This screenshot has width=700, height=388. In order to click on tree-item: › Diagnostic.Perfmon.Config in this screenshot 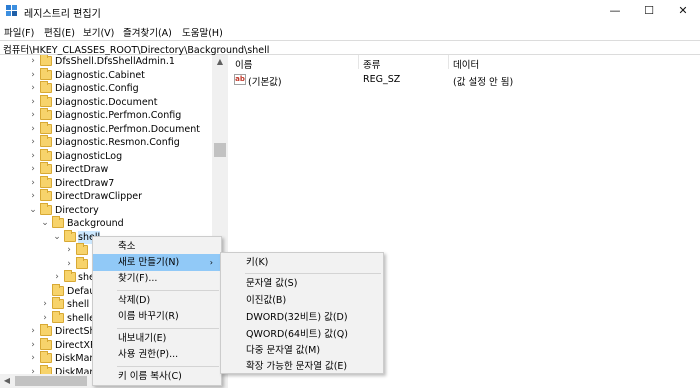, I will do `click(106, 115)`.